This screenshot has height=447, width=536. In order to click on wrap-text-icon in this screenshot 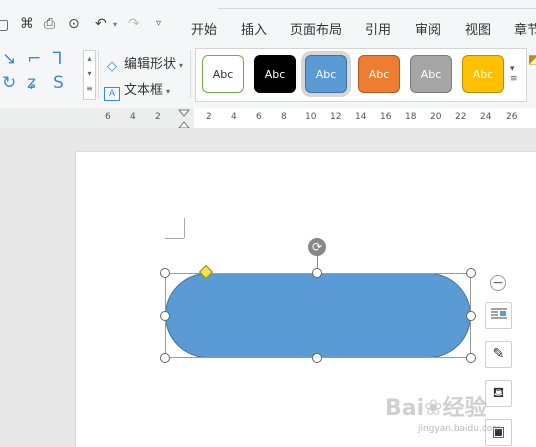, I will do `click(498, 313)`.